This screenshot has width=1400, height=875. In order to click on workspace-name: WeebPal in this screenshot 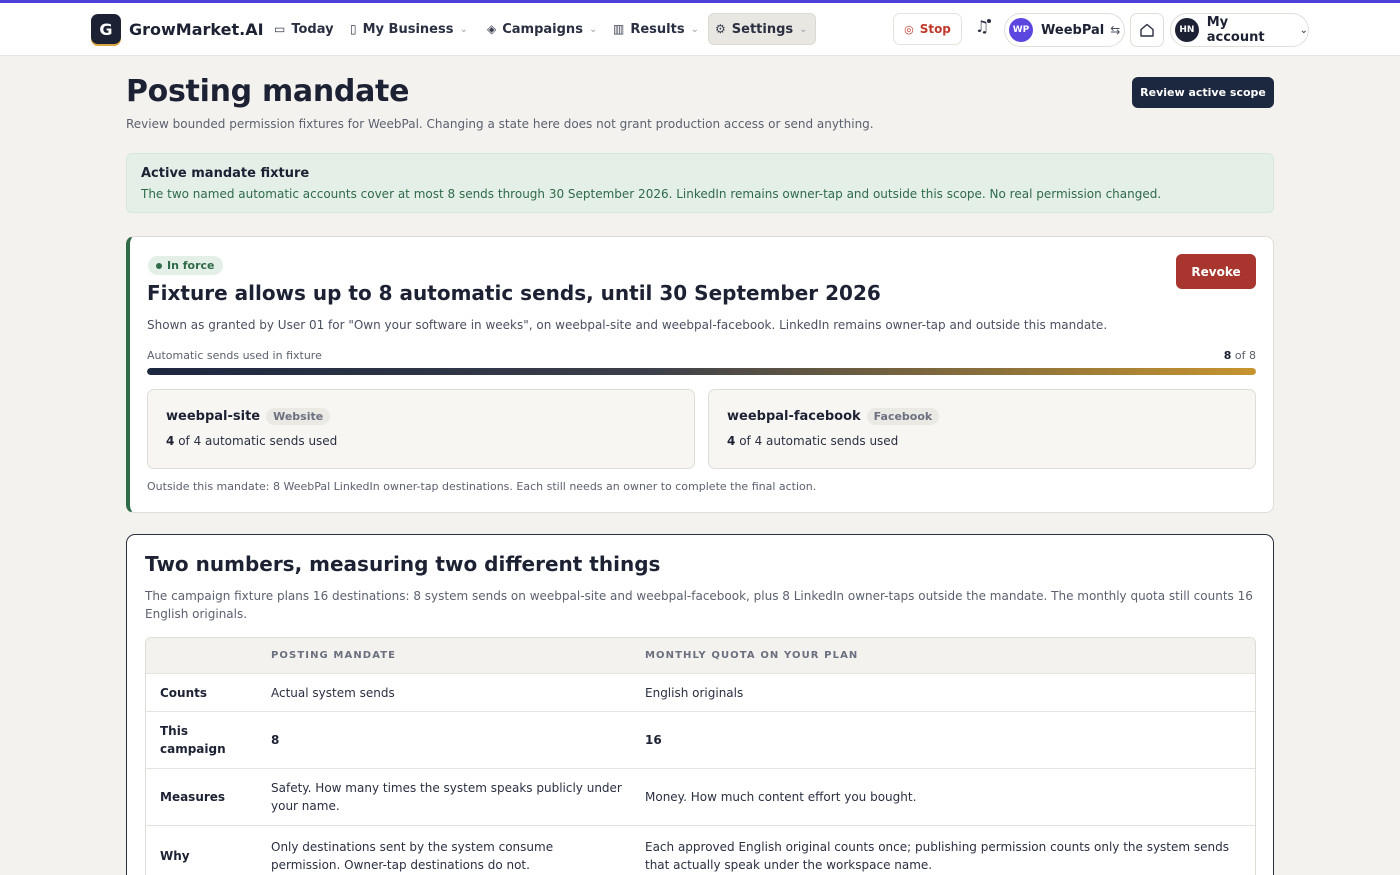, I will do `click(1073, 30)`.